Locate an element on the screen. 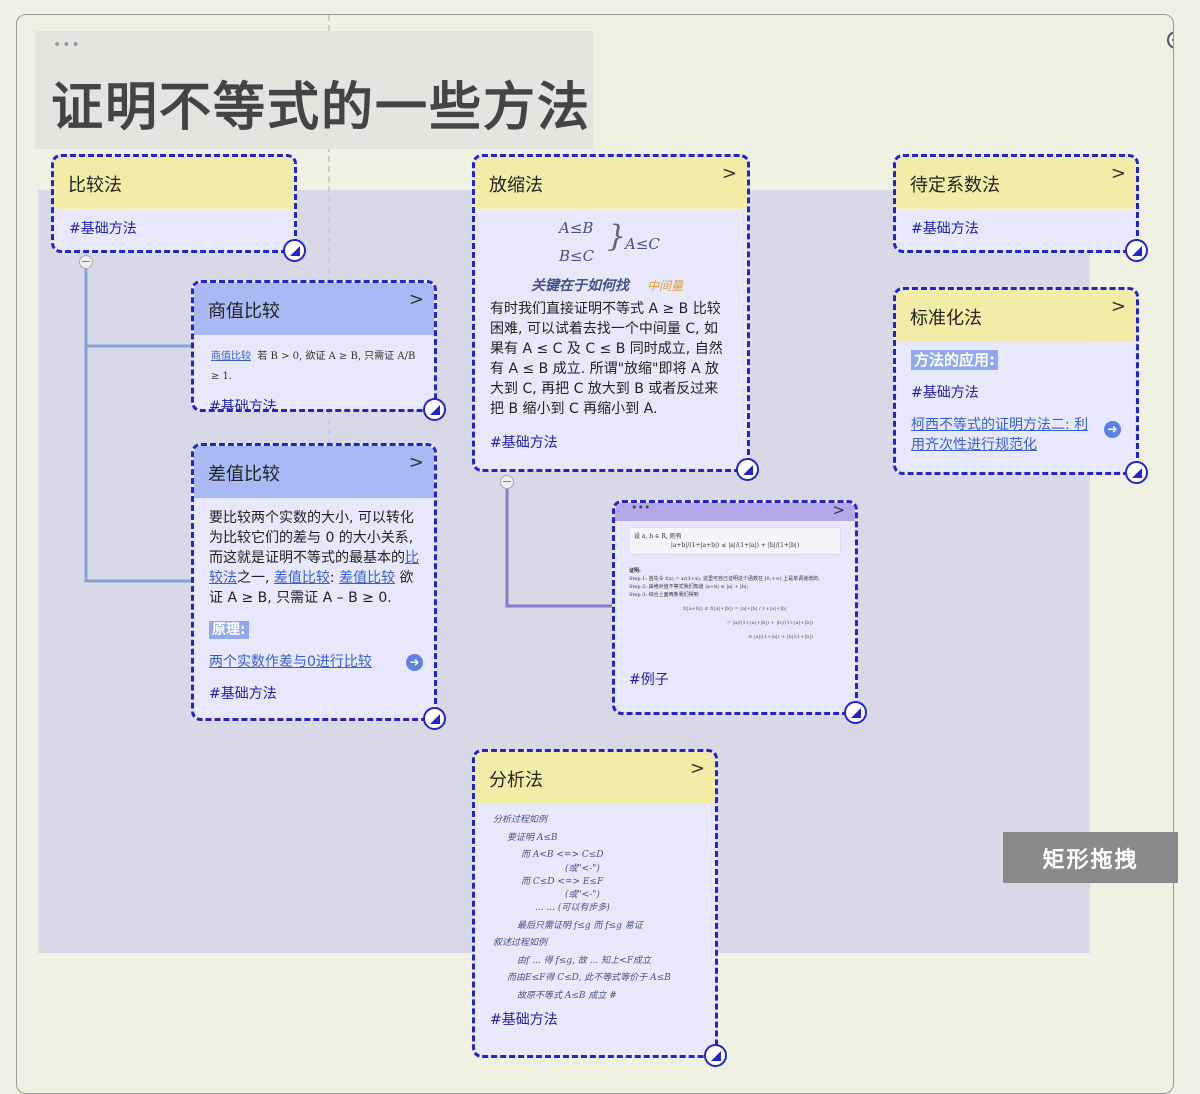 The image size is (1200, 1094). card-title: 商值比较 is located at coordinates (244, 311).